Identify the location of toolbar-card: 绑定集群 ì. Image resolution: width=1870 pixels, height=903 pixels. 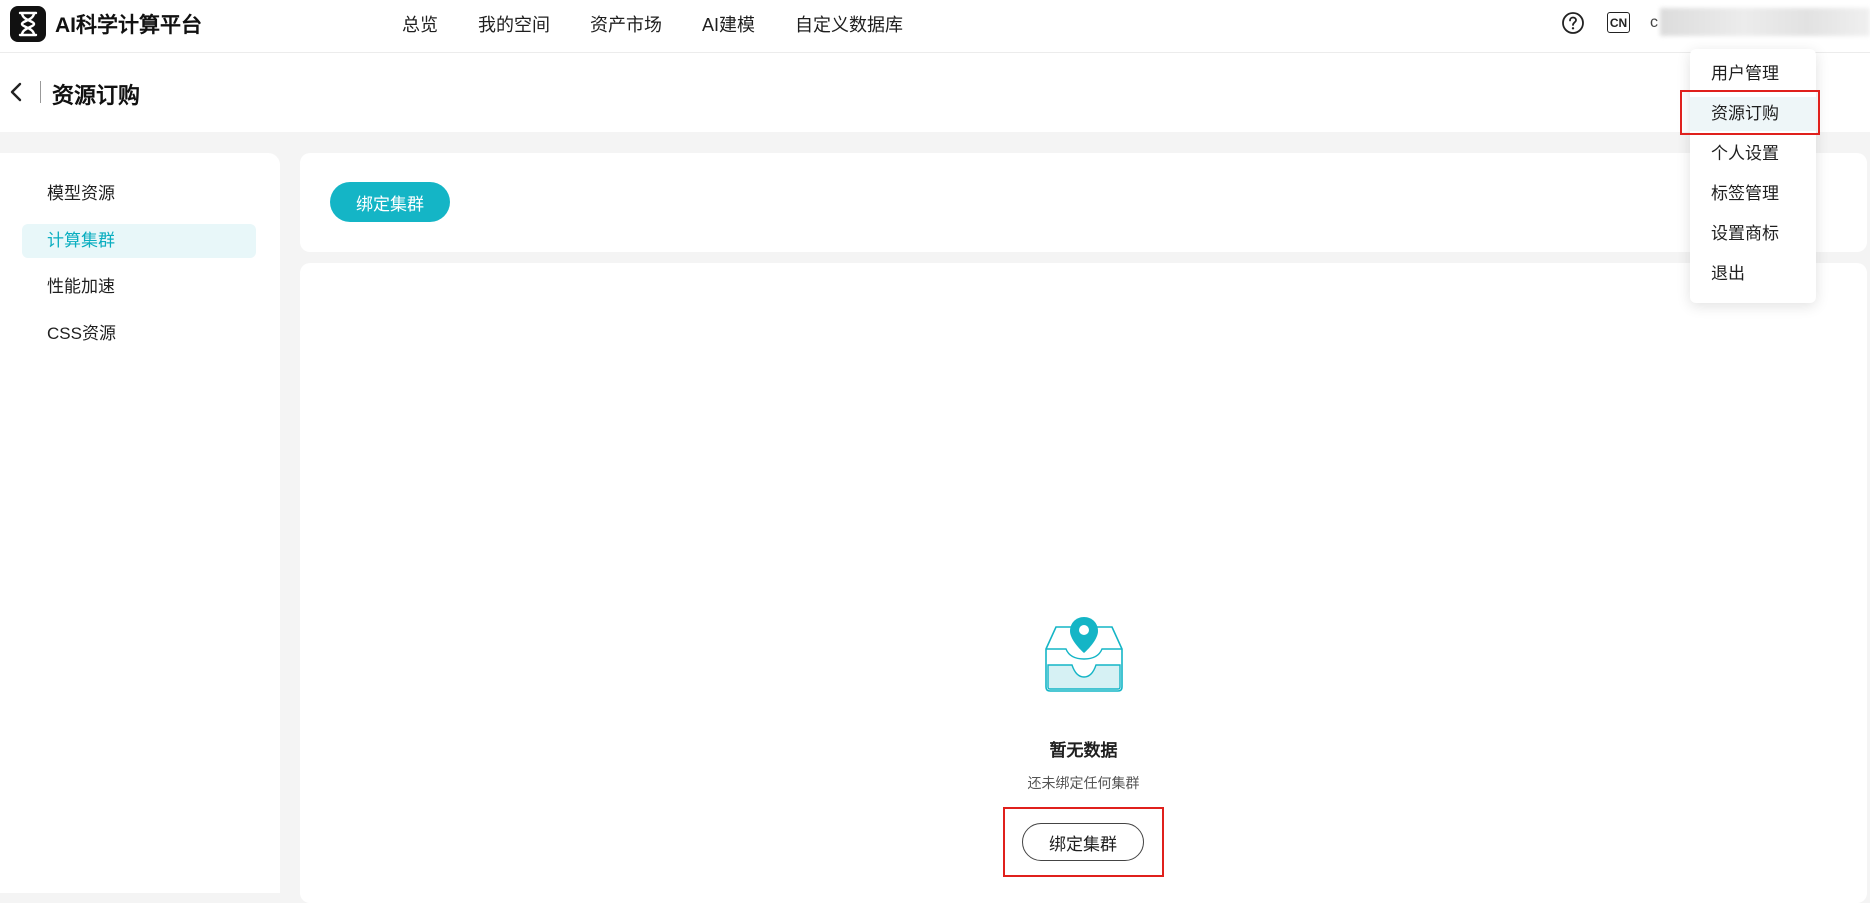
(1083, 202).